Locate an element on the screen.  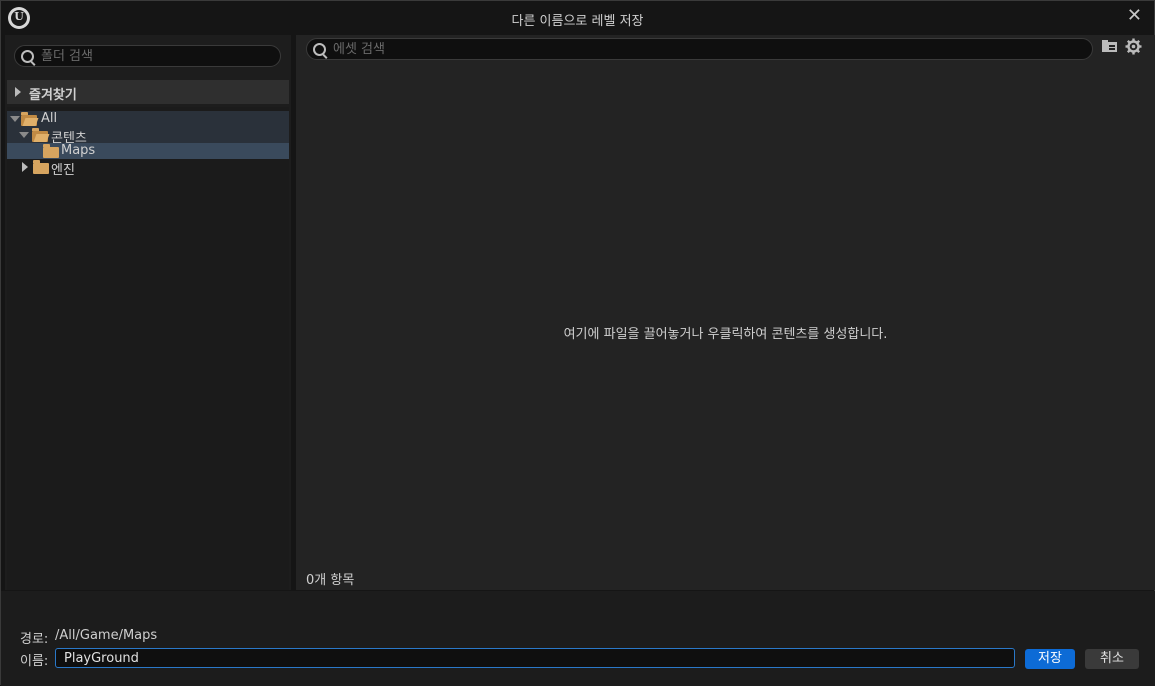
favorites-label: 즐겨찾기 is located at coordinates (53, 95).